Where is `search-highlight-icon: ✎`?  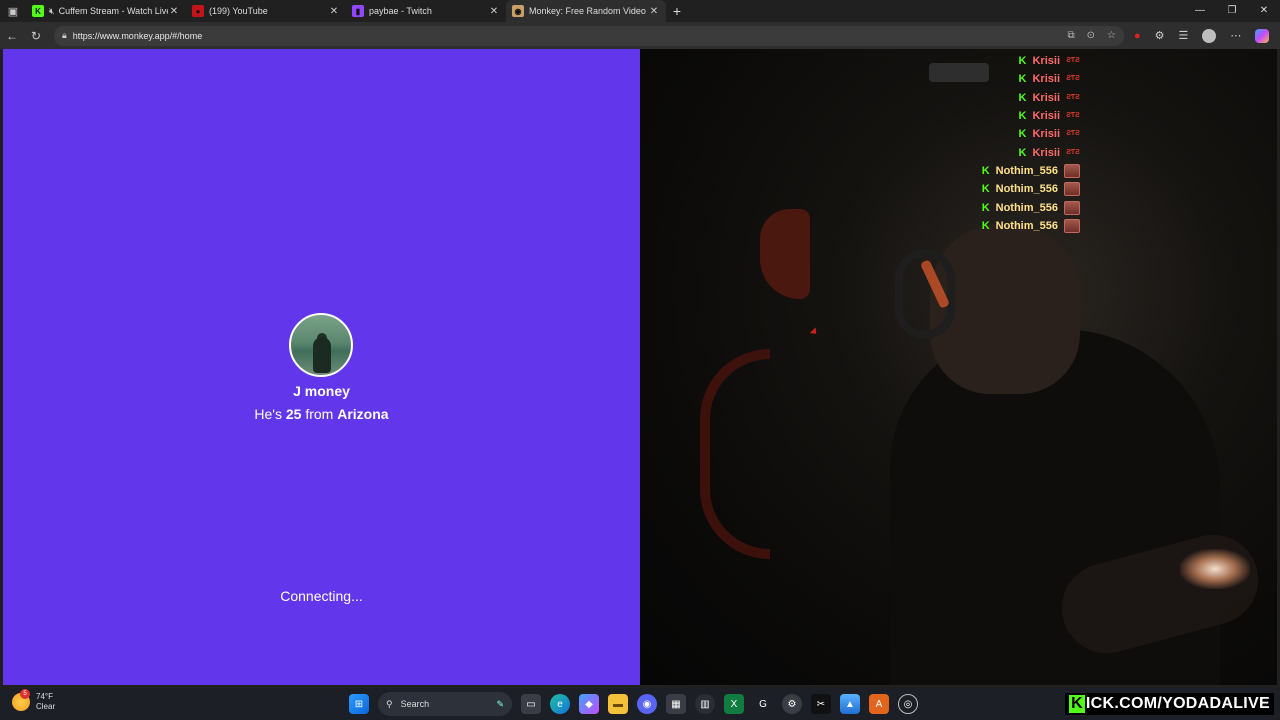
search-highlight-icon: ✎ is located at coordinates (500, 703).